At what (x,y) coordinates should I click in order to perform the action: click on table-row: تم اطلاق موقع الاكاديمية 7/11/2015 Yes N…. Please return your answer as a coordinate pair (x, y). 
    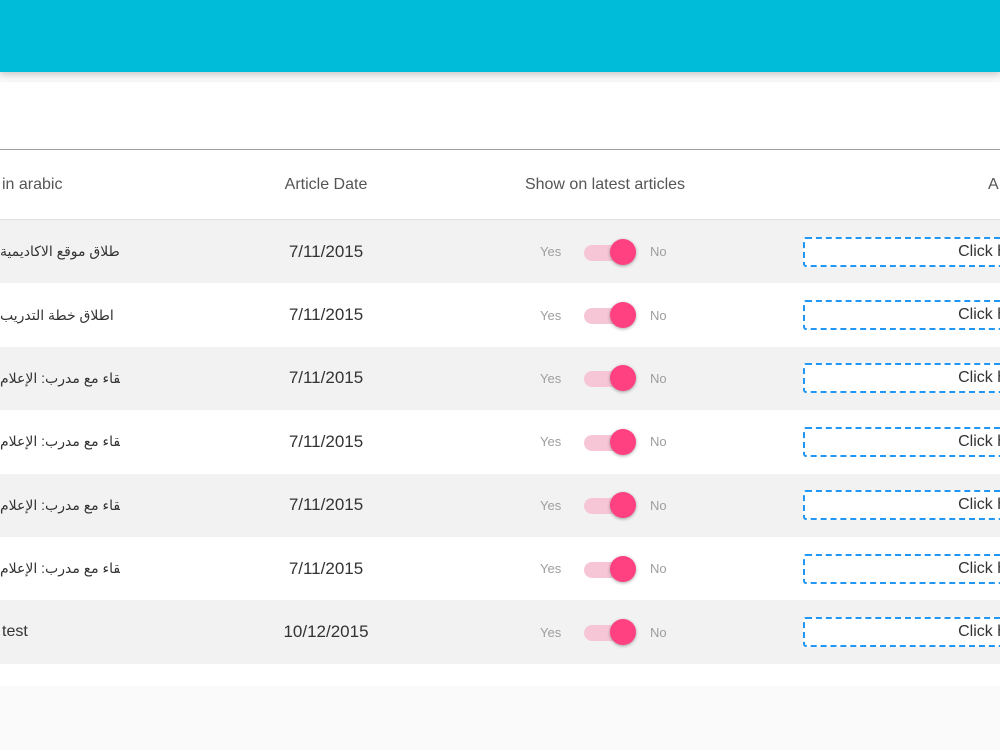
    Looking at the image, I should click on (500, 252).